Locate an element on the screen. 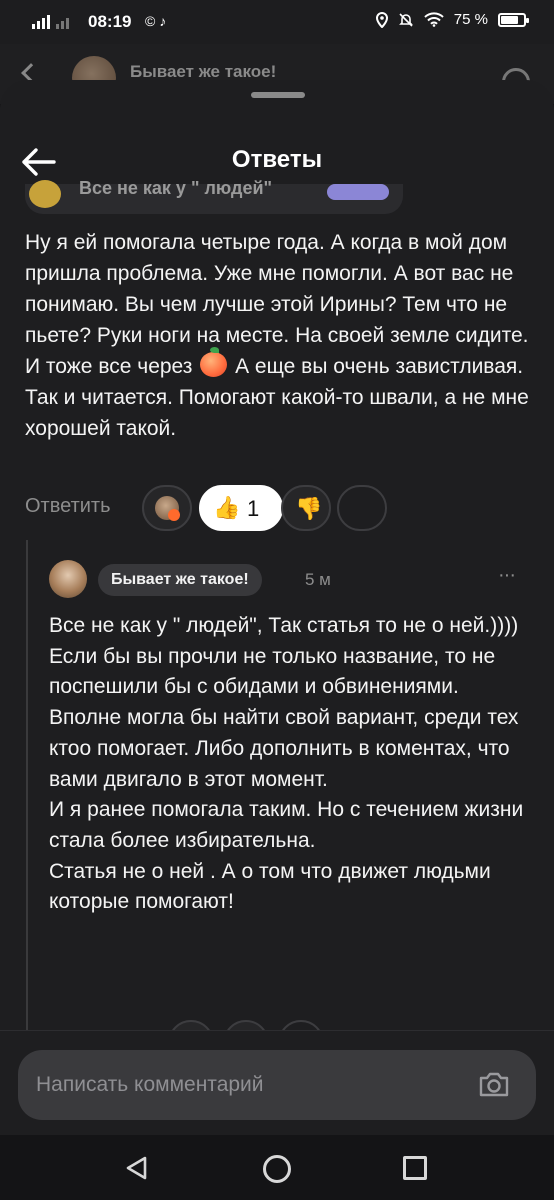 The image size is (554, 1200). reply-header: Бывает же такое! 5 м ··· is located at coordinates (289, 581).